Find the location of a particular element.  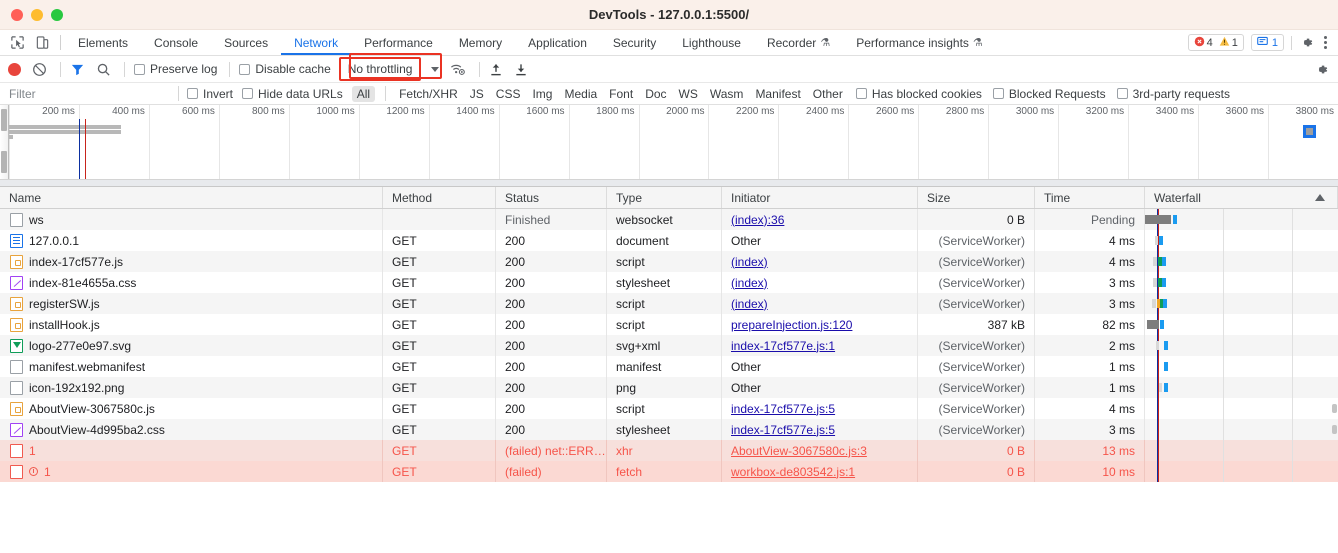

column-header-waterfall: Waterfall is located at coordinates (1241, 197).